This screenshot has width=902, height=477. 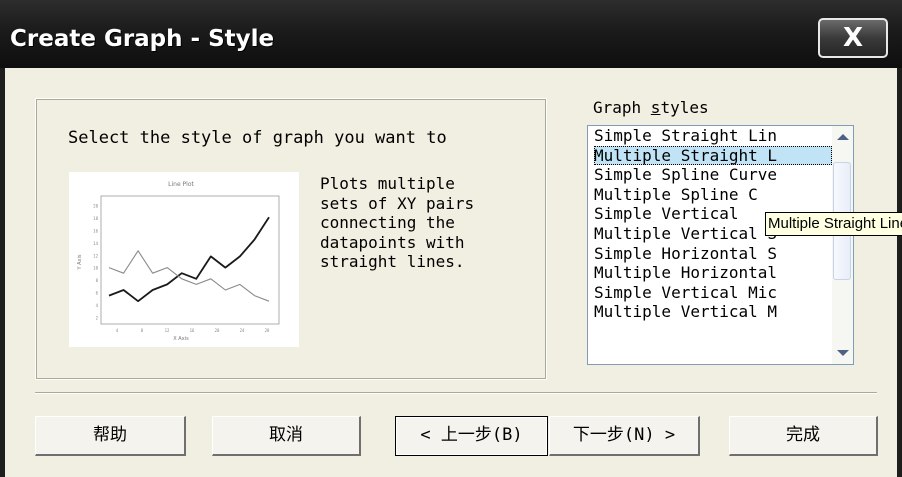 What do you see at coordinates (622, 107) in the screenshot?
I see `label-text: Graph` at bounding box center [622, 107].